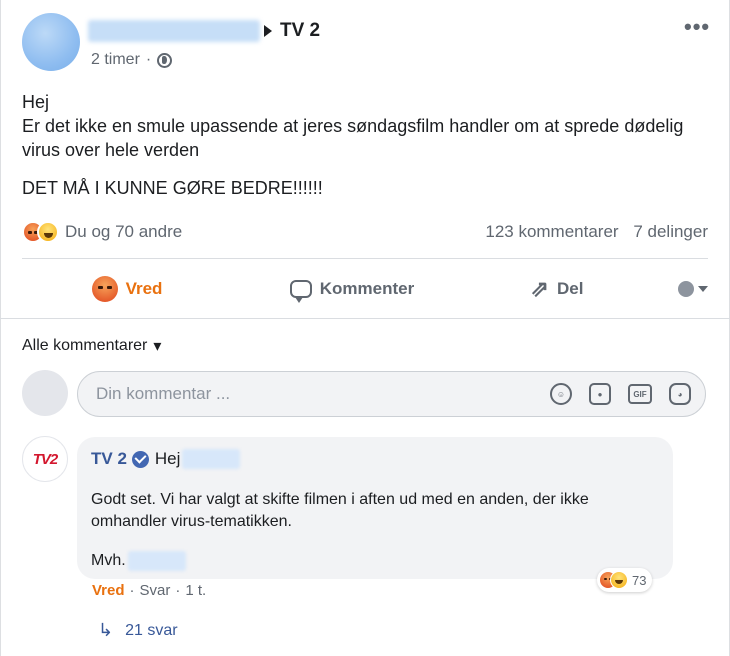  What do you see at coordinates (165, 60) in the screenshot?
I see `globe-icon` at bounding box center [165, 60].